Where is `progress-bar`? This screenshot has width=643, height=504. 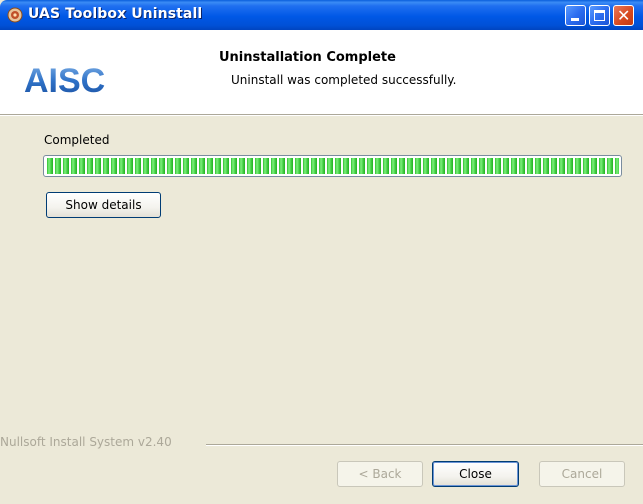
progress-bar is located at coordinates (332, 166).